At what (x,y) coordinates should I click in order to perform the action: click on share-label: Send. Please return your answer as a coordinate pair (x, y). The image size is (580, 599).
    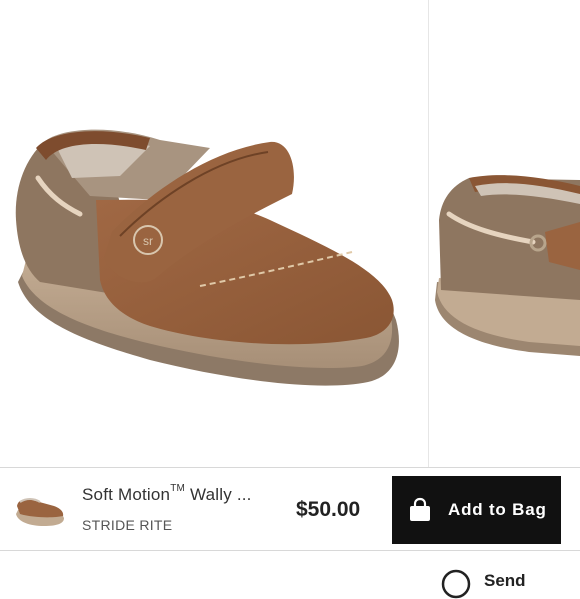
    Looking at the image, I should click on (505, 581).